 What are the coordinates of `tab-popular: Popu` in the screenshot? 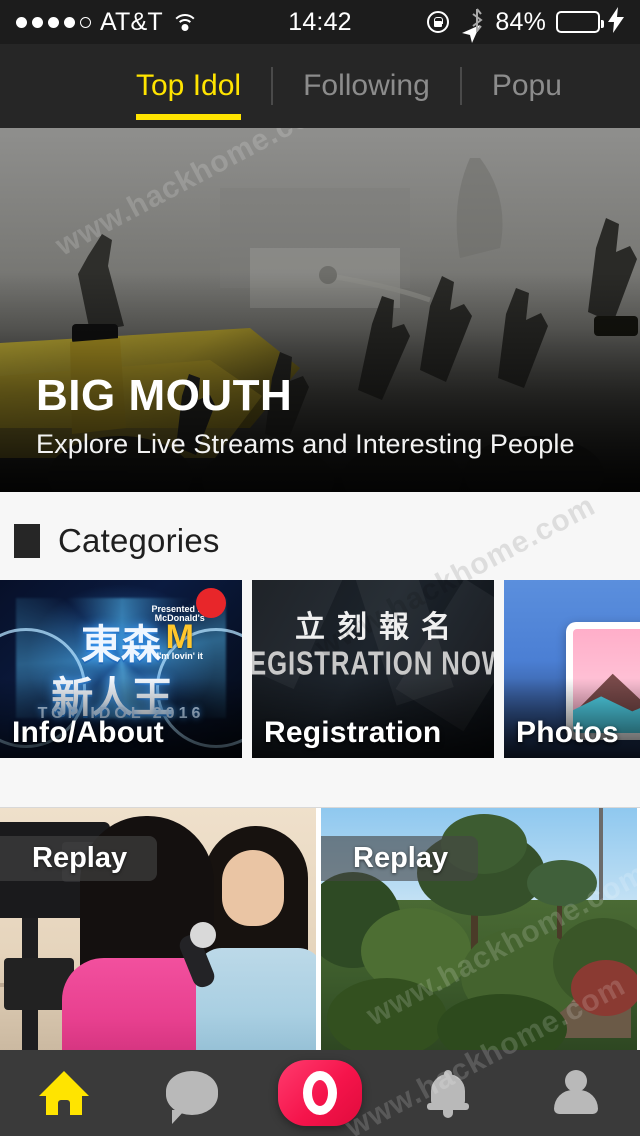 It's located at (527, 86).